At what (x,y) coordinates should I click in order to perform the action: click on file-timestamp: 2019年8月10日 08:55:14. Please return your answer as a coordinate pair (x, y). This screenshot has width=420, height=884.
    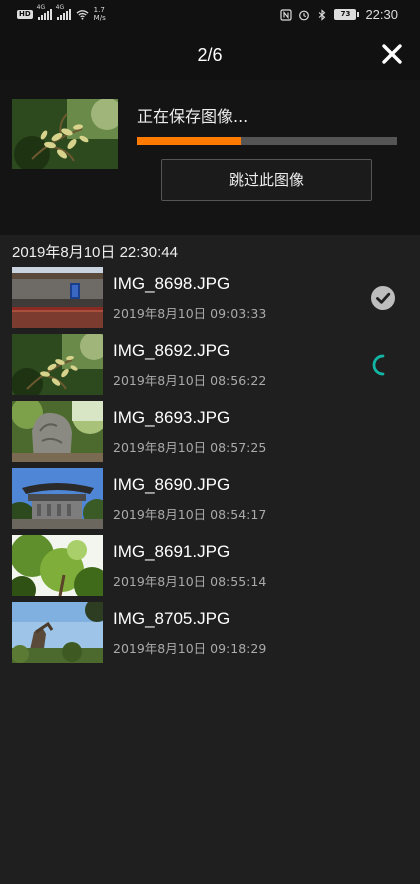
    Looking at the image, I should click on (190, 581).